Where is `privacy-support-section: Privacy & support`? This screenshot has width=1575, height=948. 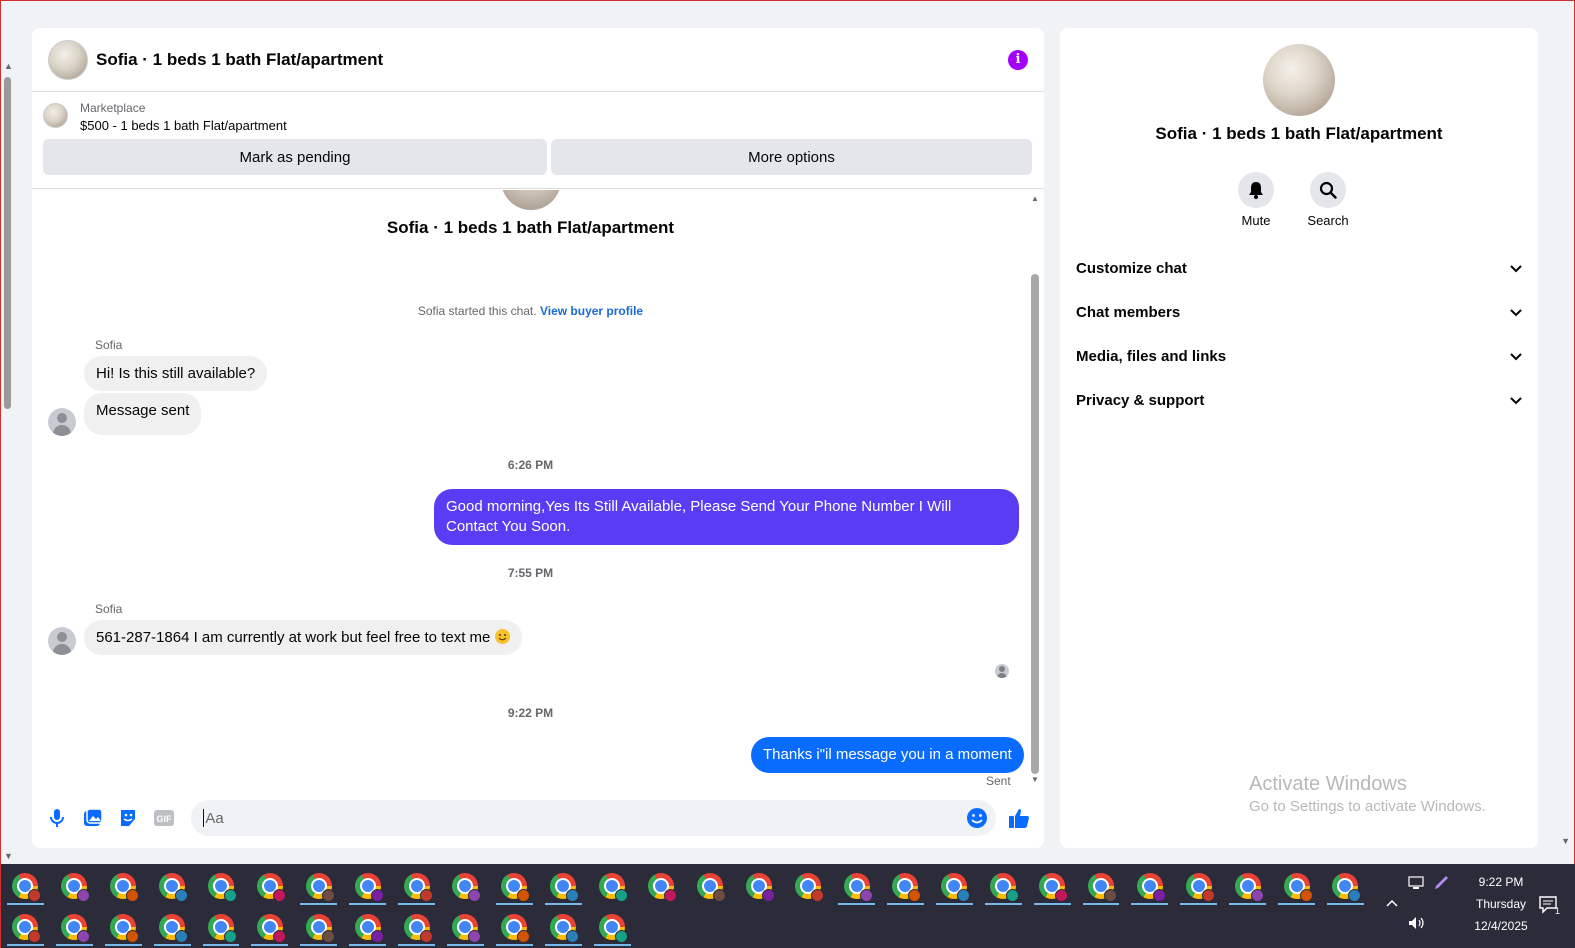
privacy-support-section: Privacy & support is located at coordinates (1299, 400).